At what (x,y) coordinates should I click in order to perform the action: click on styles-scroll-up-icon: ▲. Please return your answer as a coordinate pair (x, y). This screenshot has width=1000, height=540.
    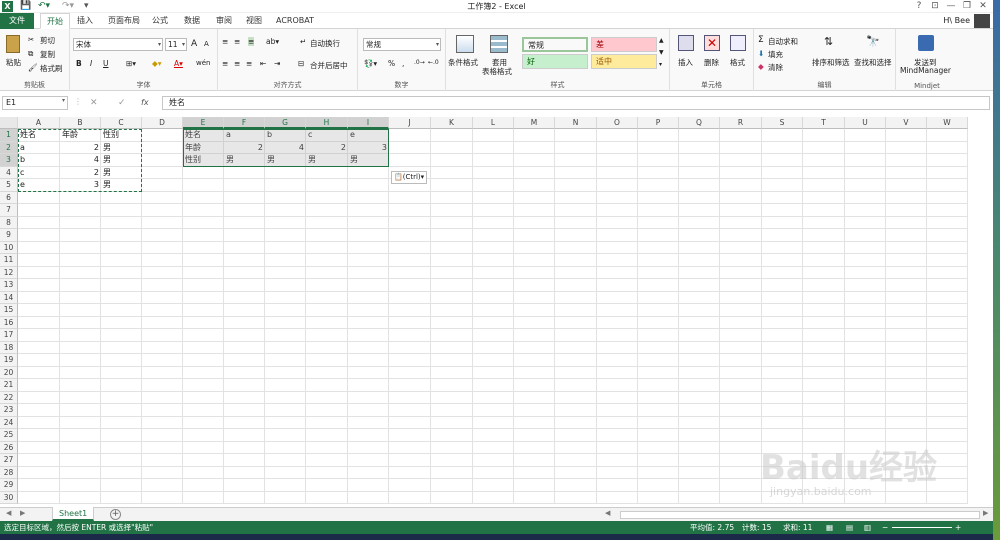
    Looking at the image, I should click on (661, 40).